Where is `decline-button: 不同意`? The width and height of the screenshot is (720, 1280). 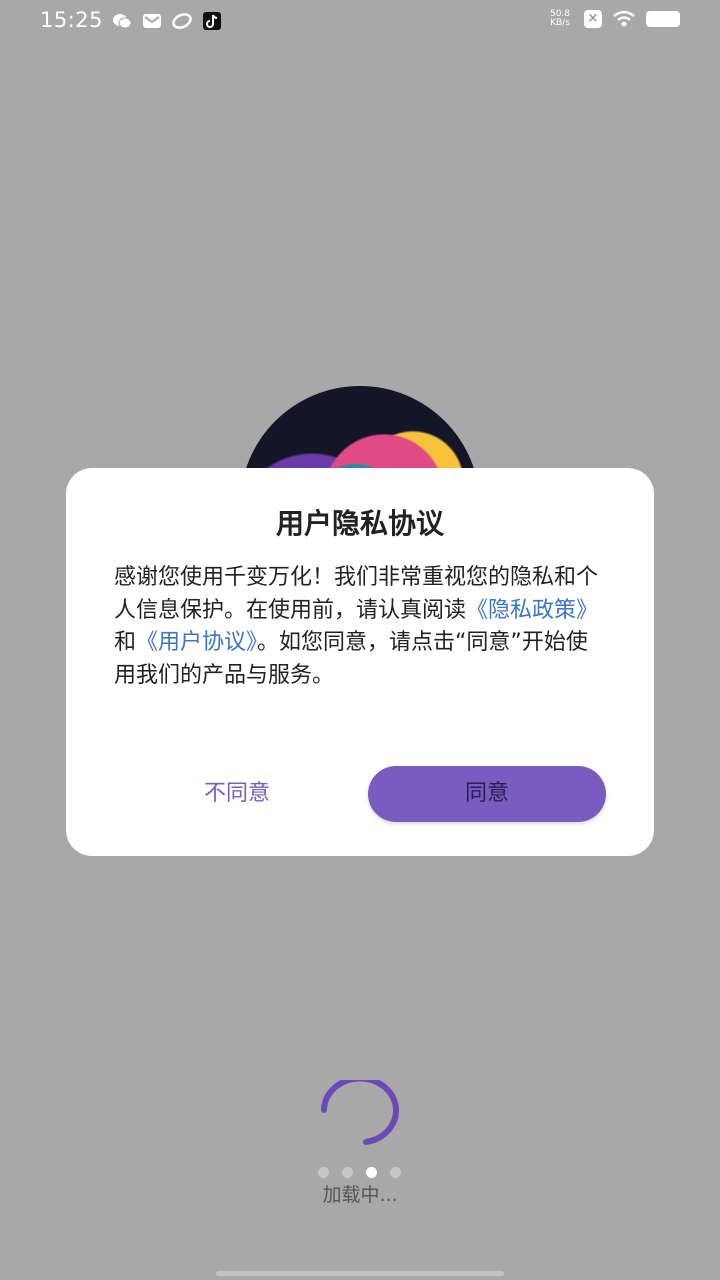 decline-button: 不同意 is located at coordinates (237, 794).